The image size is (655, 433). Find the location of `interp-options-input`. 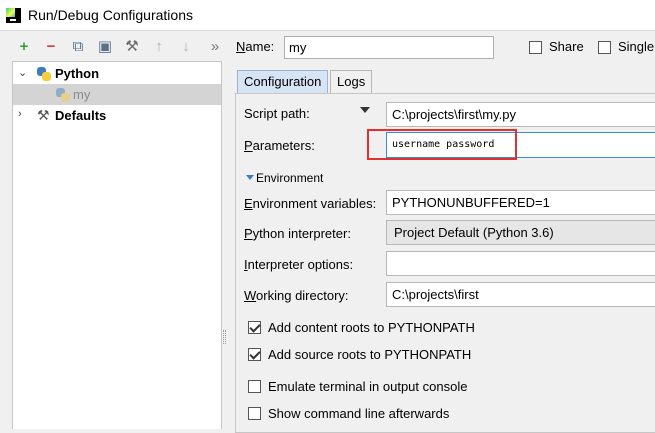

interp-options-input is located at coordinates (520, 263).